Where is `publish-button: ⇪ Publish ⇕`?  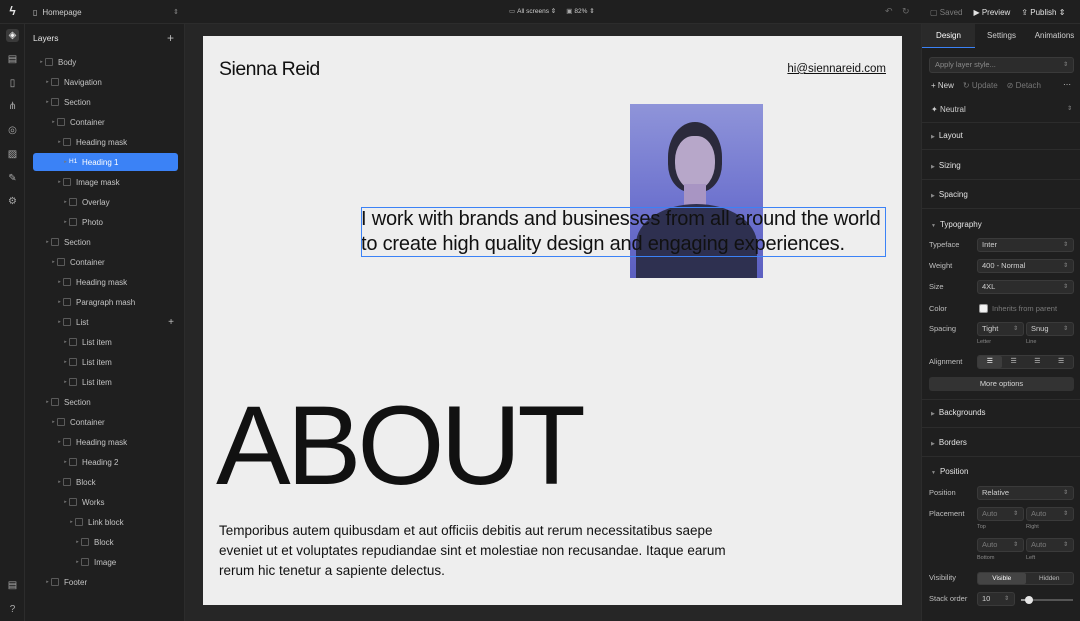
publish-button: ⇪ Publish ⇕ is located at coordinates (1043, 12).